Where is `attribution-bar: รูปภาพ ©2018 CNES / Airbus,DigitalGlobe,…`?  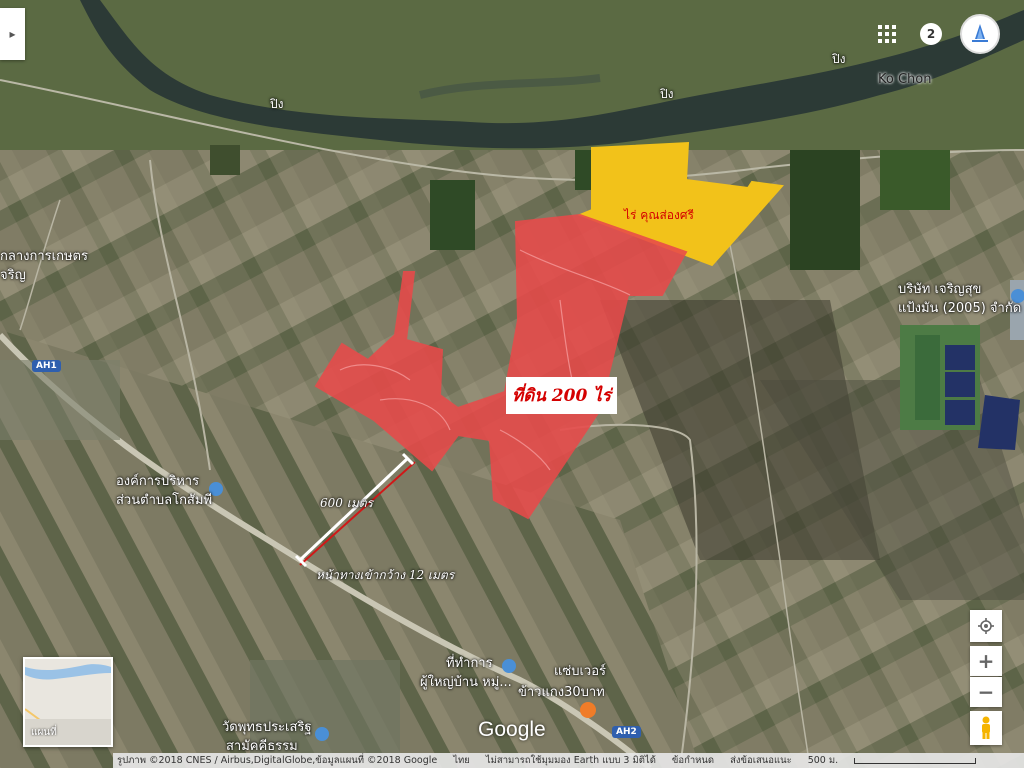
attribution-bar: รูปภาพ ©2018 CNES / Airbus,DigitalGlobe,… is located at coordinates (568, 760).